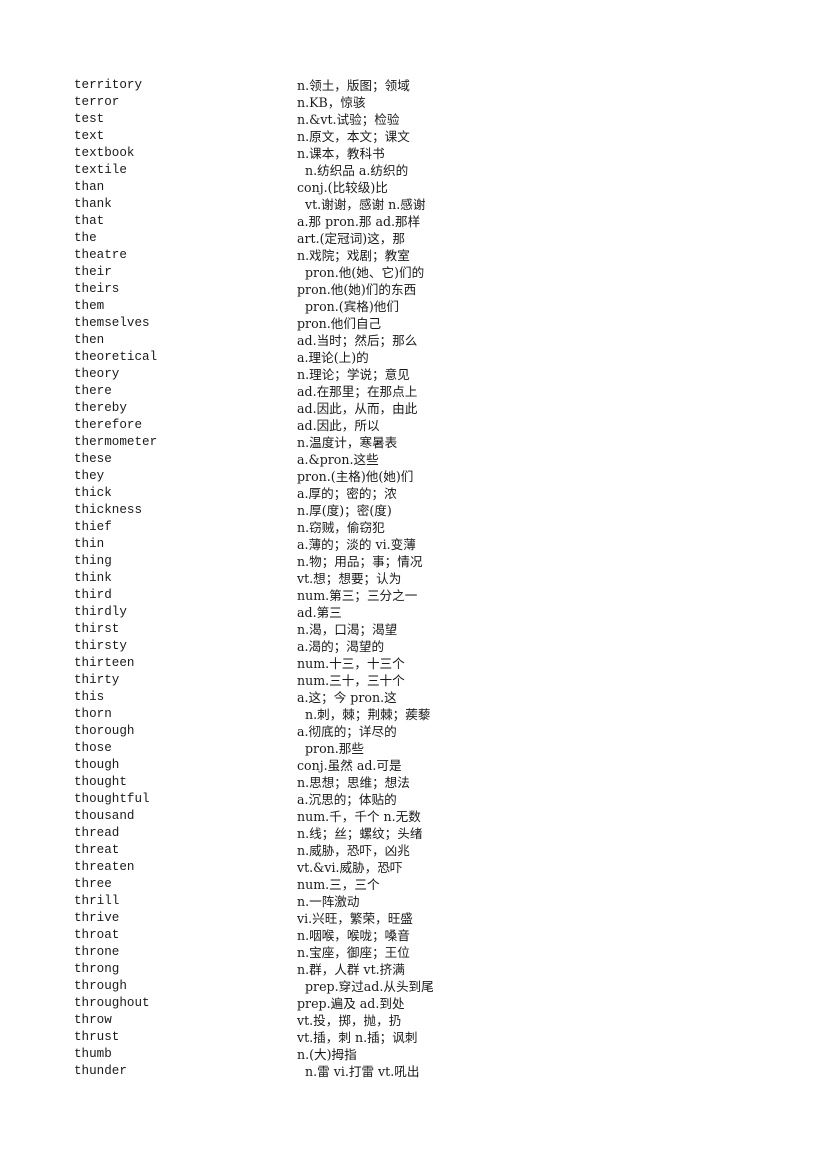 The image size is (827, 1170). Describe the element at coordinates (93, 561) in the screenshot. I see `entry-word: thing` at that location.